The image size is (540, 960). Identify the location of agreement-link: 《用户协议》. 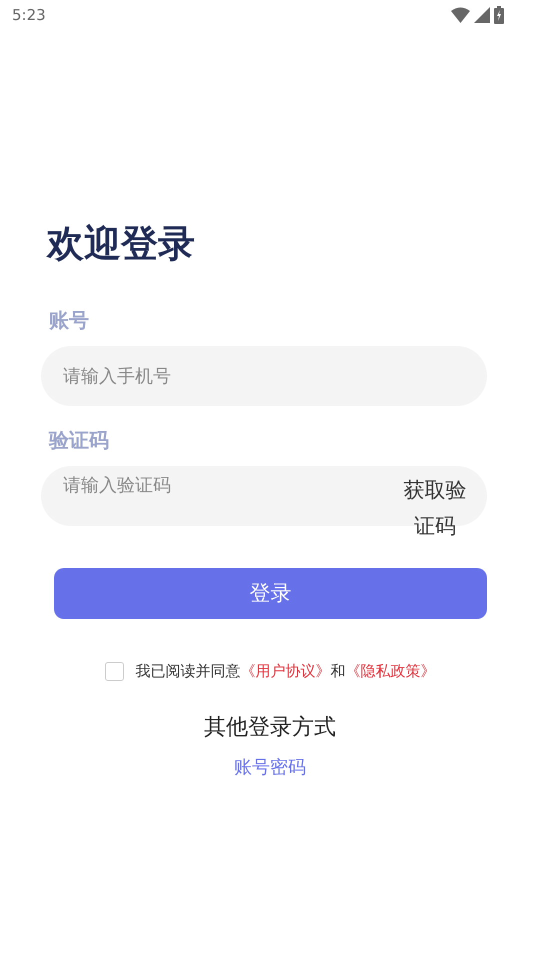
(285, 671).